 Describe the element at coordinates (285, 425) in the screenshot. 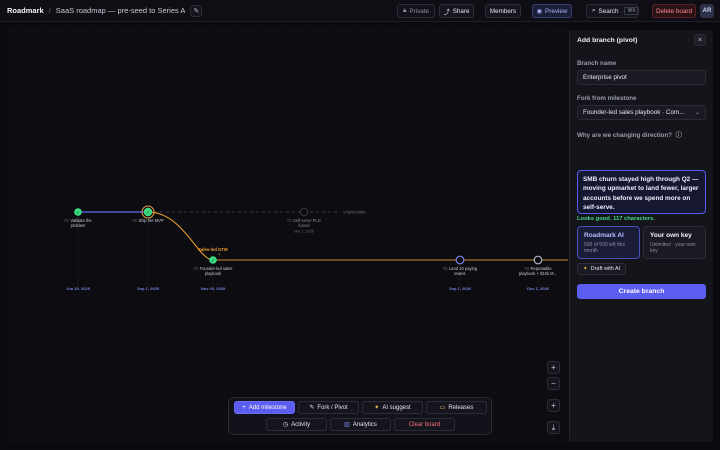

I see `clock-icon: ◷` at that location.